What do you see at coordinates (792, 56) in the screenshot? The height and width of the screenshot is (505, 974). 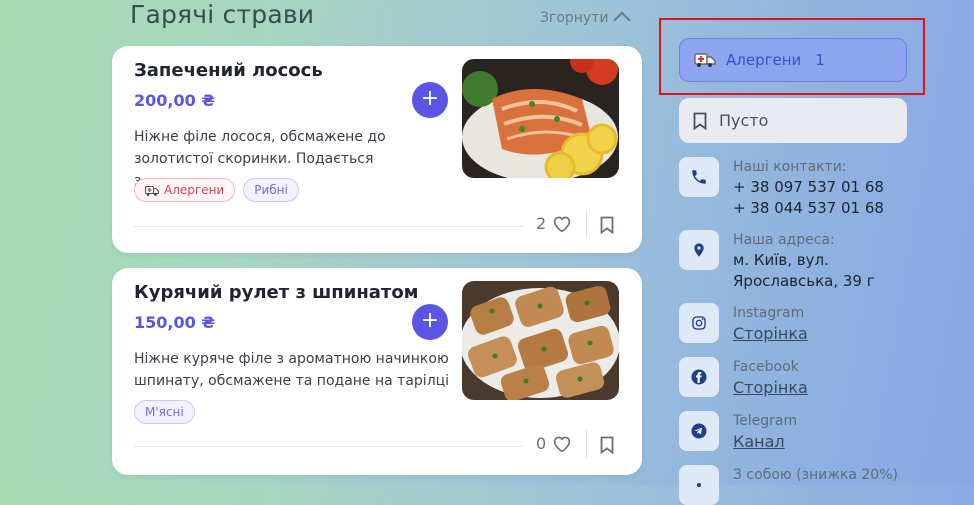 I see `highlight-box` at bounding box center [792, 56].